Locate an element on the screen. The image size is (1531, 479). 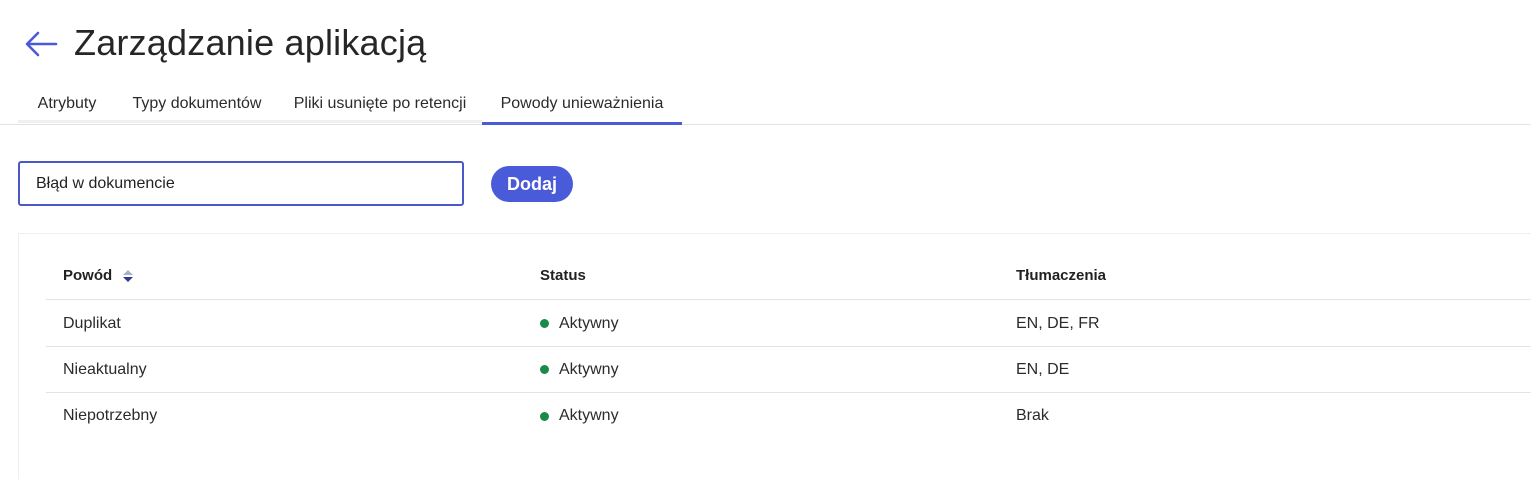
reason-cell: Nieaktualny is located at coordinates (105, 369).